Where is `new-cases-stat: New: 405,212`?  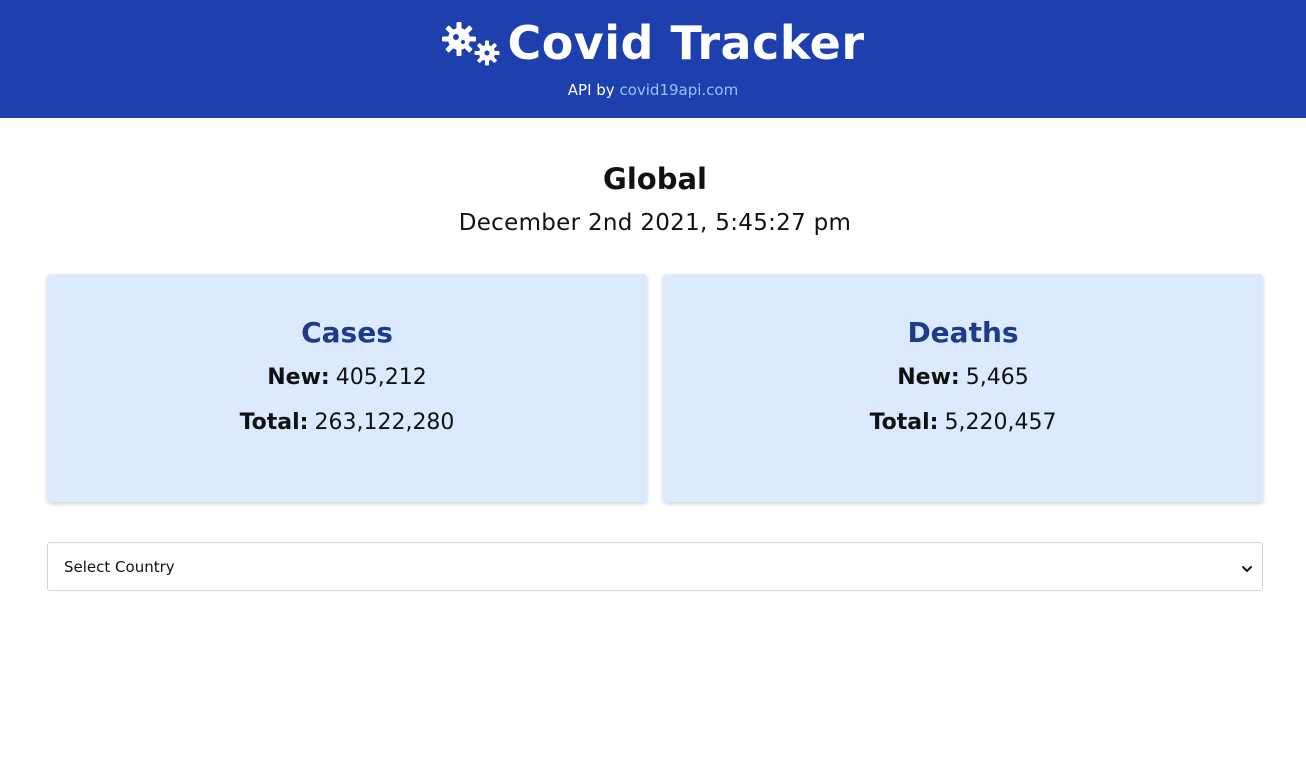 new-cases-stat: New: 405,212 is located at coordinates (347, 377).